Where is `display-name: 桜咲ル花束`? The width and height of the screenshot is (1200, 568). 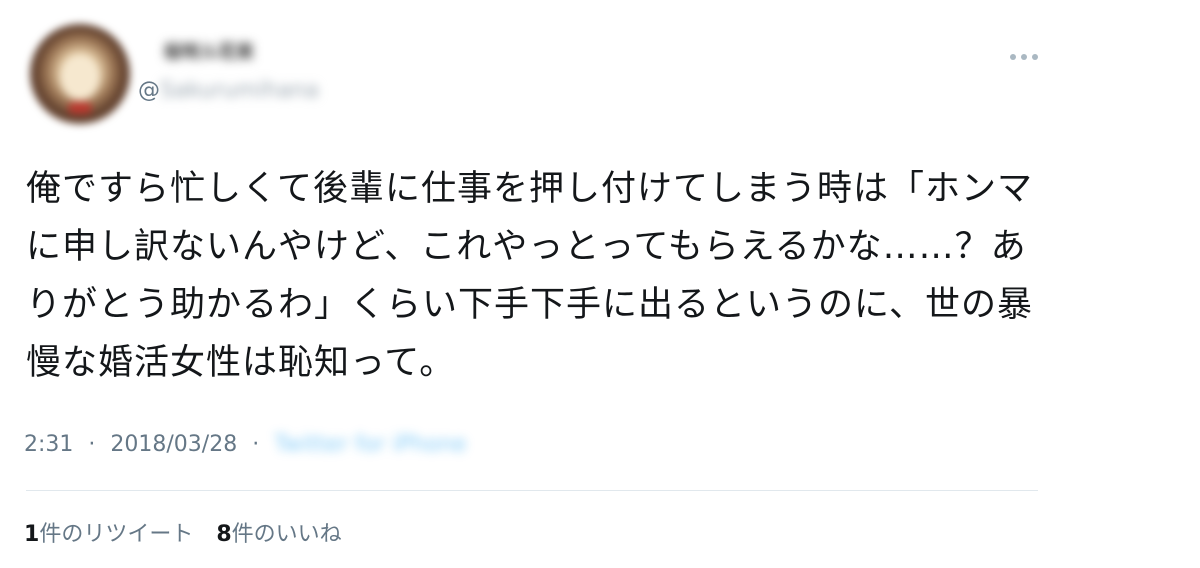 display-name: 桜咲ル花束 is located at coordinates (209, 51).